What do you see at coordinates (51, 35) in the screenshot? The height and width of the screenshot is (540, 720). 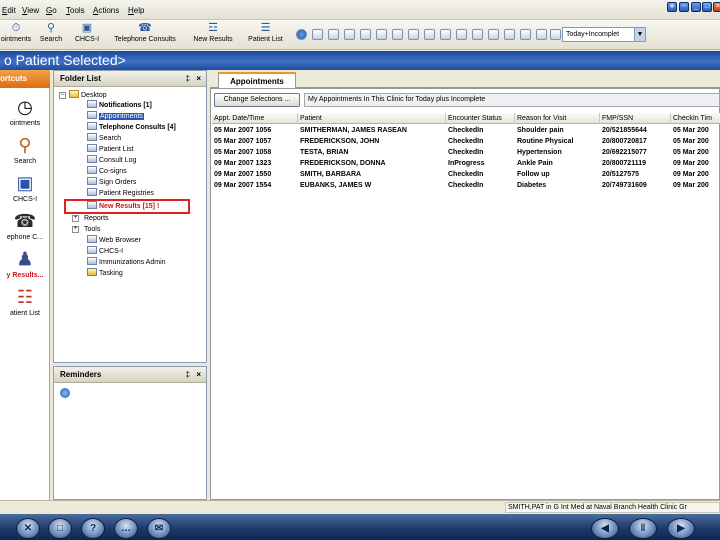 I see `toolbar-search-button: ⚲ Search` at bounding box center [51, 35].